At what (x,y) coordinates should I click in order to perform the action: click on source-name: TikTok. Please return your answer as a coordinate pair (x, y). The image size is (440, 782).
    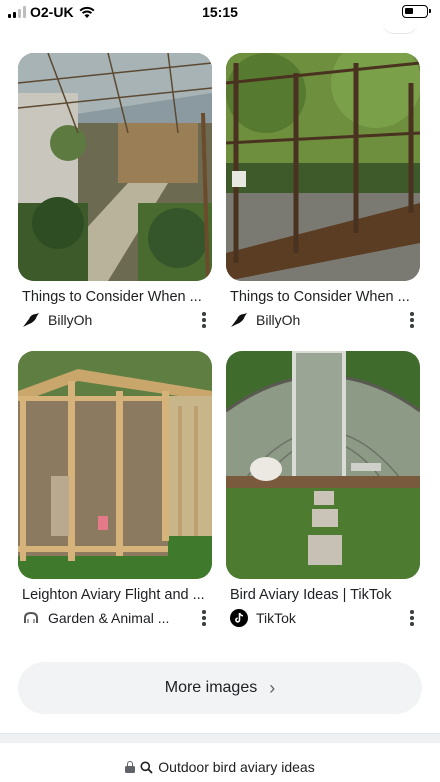
    Looking at the image, I should click on (276, 618).